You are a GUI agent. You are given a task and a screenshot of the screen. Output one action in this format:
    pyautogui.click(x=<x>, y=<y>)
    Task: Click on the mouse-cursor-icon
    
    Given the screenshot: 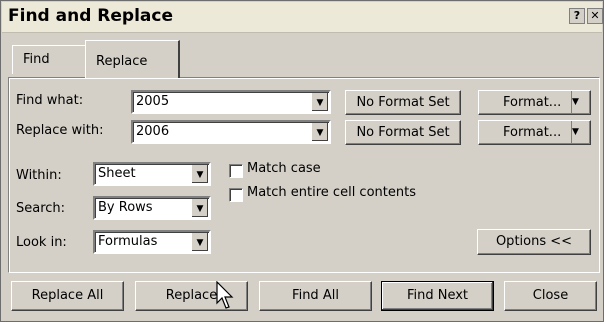 What is the action you would take?
    pyautogui.click(x=225, y=295)
    